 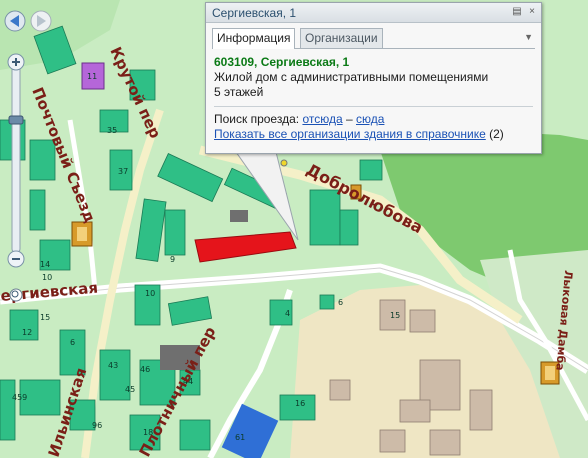 What do you see at coordinates (254, 38) in the screenshot?
I see `tab-information: Информация` at bounding box center [254, 38].